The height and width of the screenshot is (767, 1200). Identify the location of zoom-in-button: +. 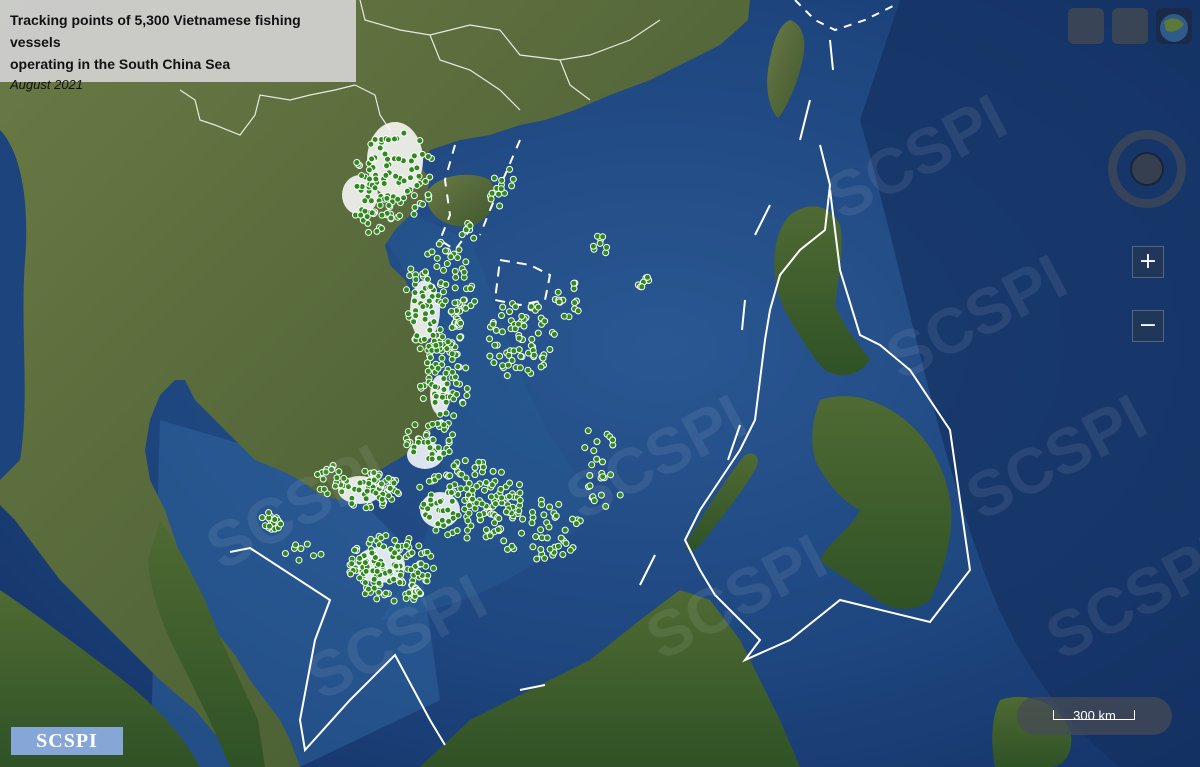
(1148, 262).